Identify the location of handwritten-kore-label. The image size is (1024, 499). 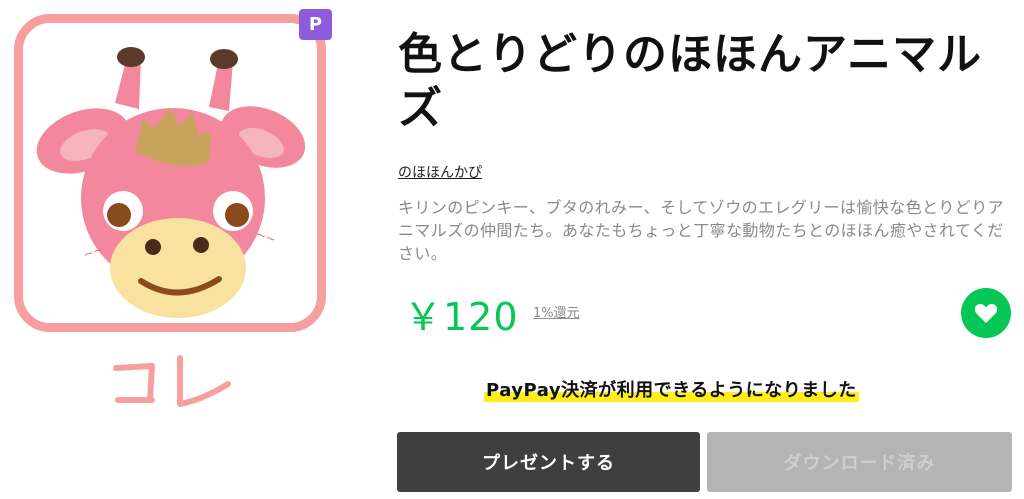
(172, 381).